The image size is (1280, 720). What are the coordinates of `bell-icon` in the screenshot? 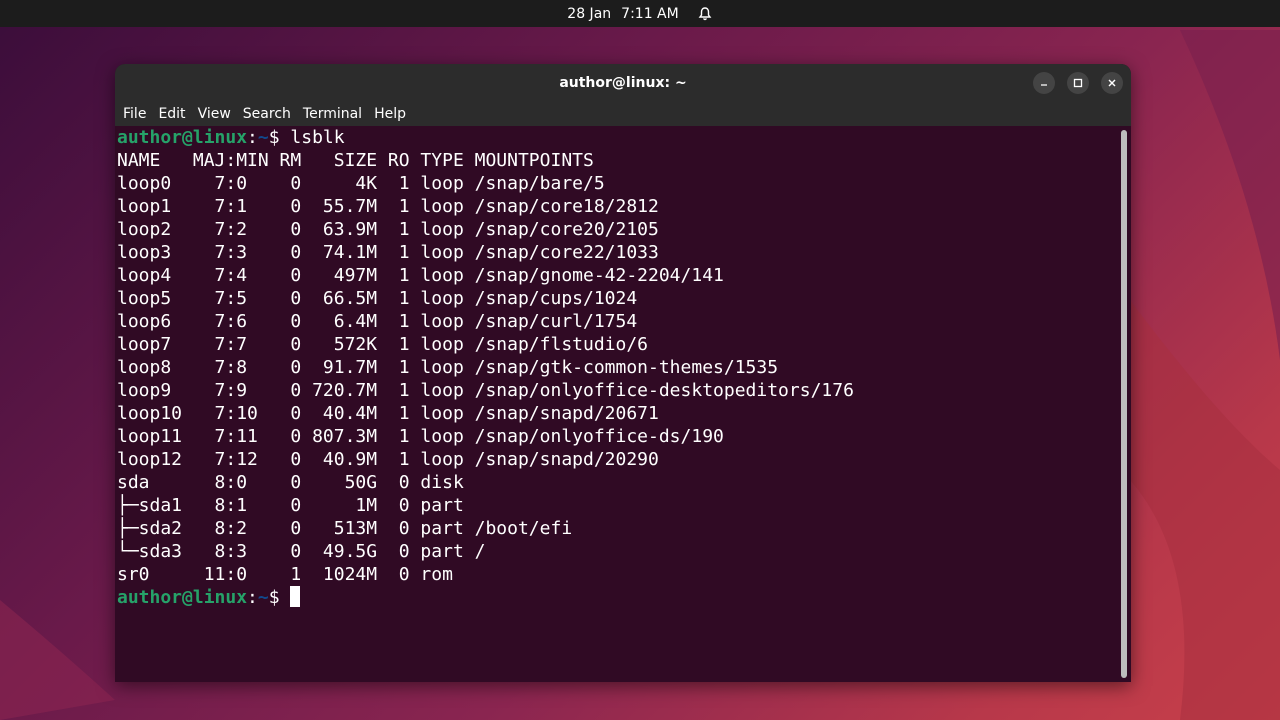 It's located at (705, 14).